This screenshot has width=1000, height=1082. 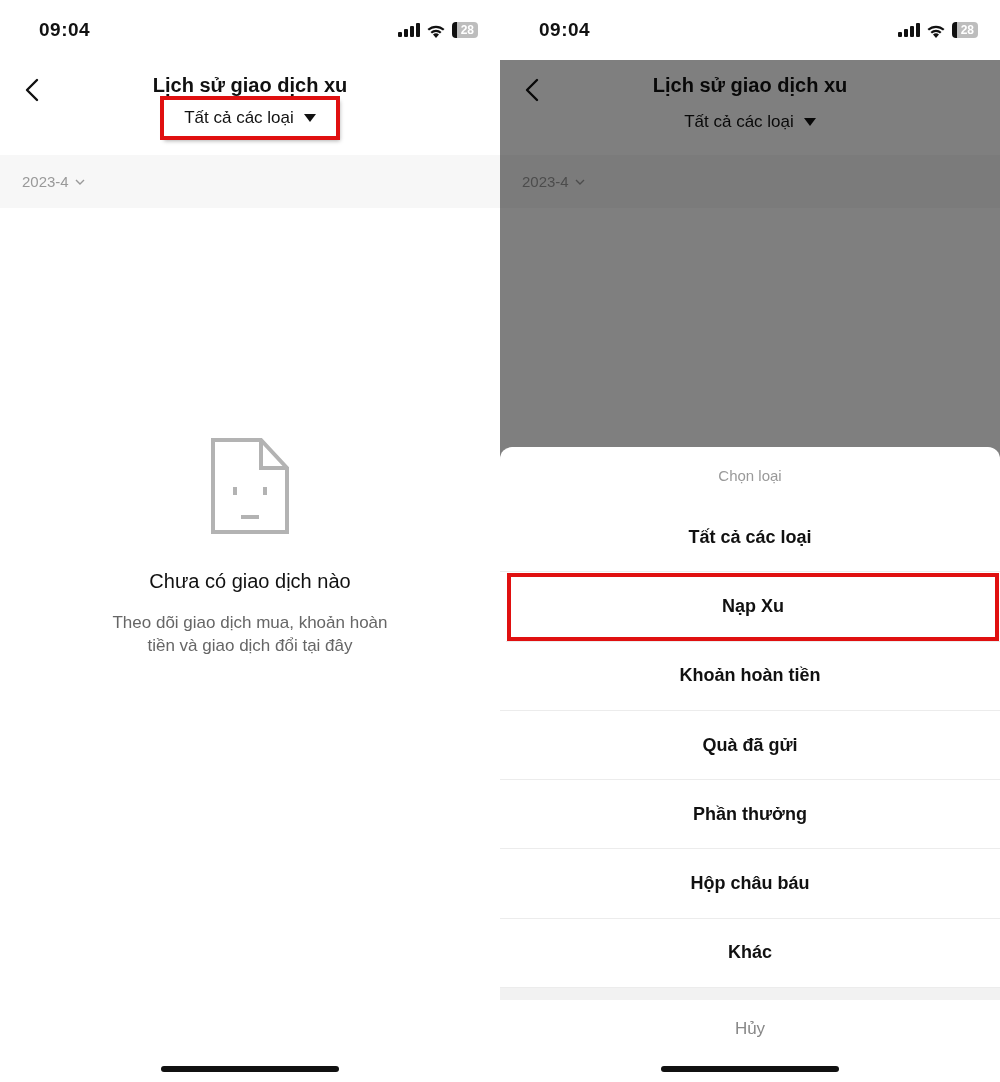 I want to click on type-option: Khoản hoàn tiền, so click(x=750, y=676).